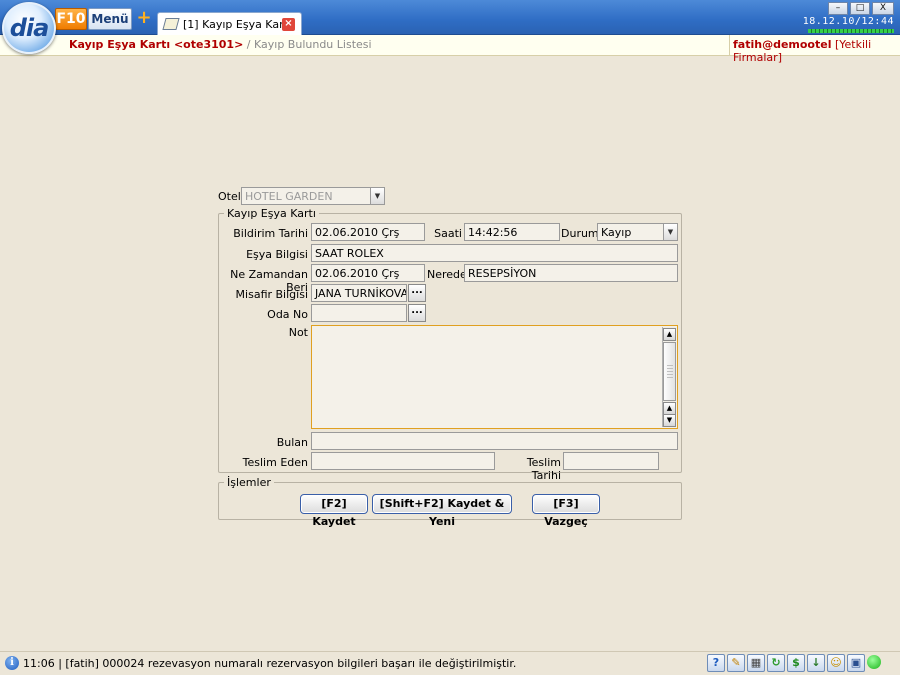 The height and width of the screenshot is (675, 900). What do you see at coordinates (838, 8) in the screenshot?
I see `minimize-window-button: –` at bounding box center [838, 8].